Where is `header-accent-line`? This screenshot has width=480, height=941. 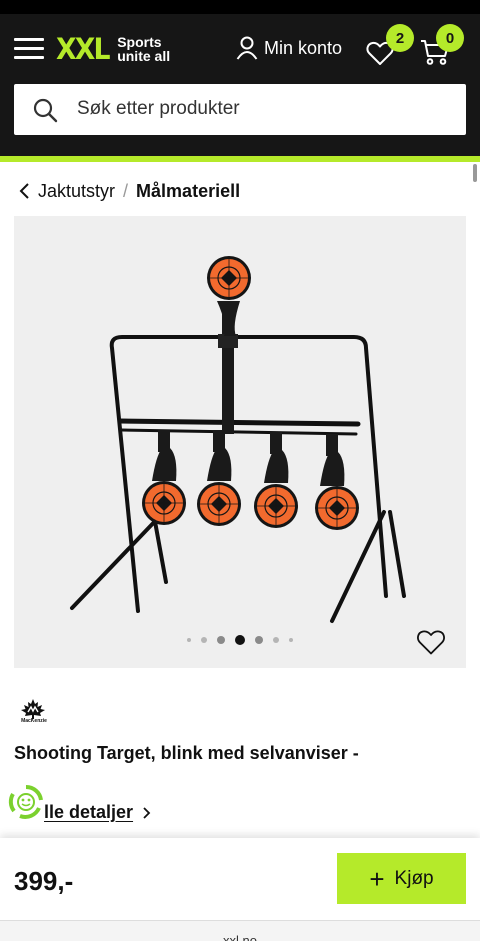
header-accent-line is located at coordinates (240, 159).